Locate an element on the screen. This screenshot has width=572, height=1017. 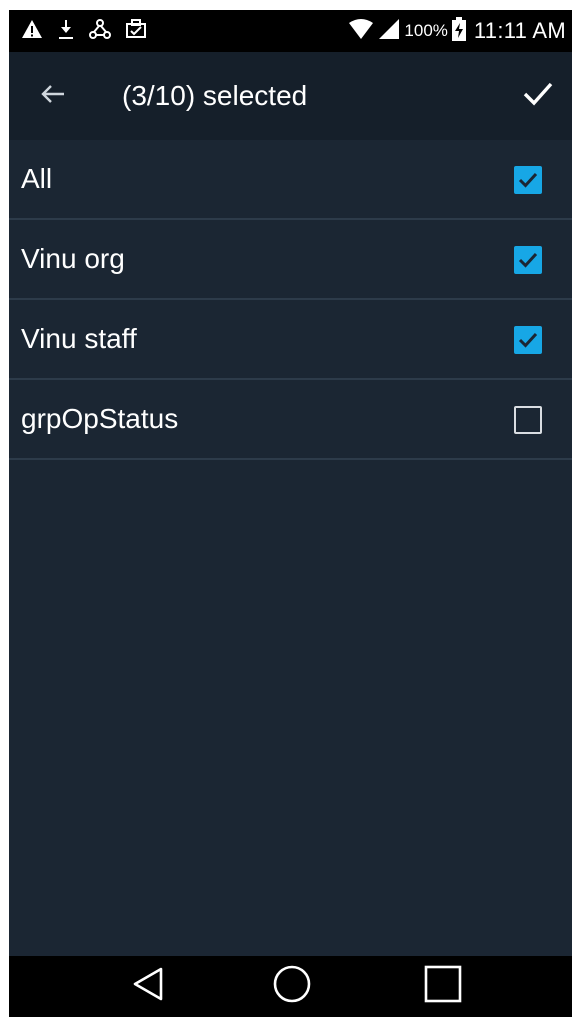
wifi-icon is located at coordinates (361, 31).